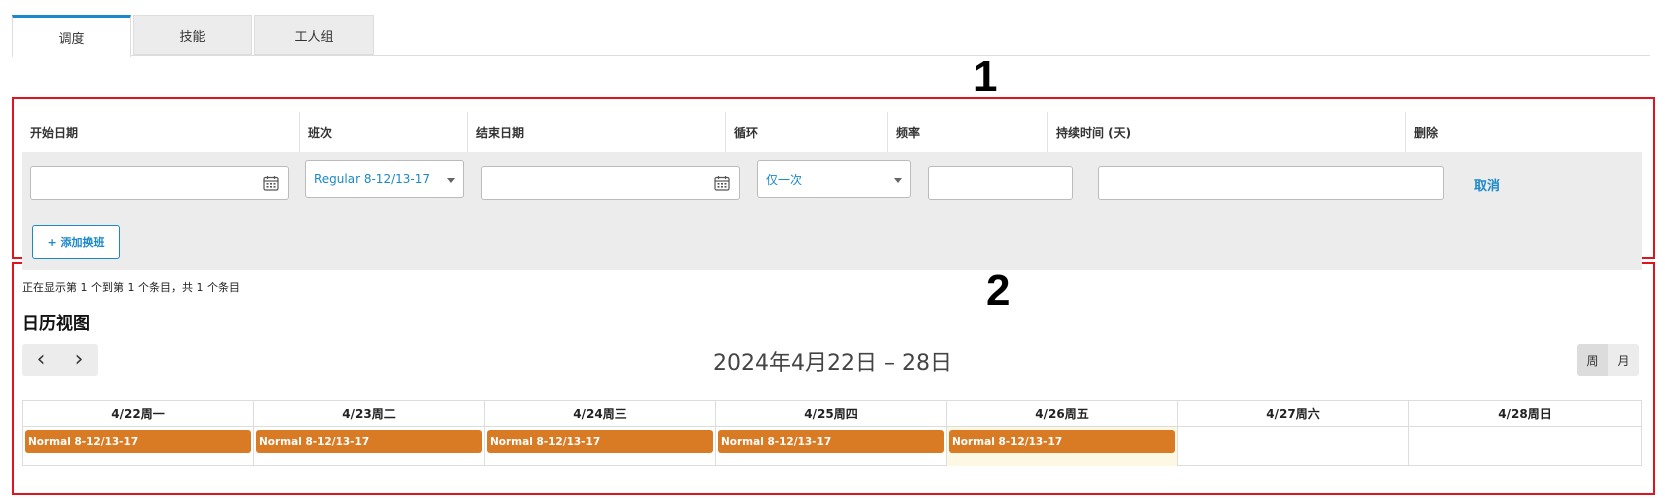 The width and height of the screenshot is (1665, 498). Describe the element at coordinates (1271, 183) in the screenshot. I see `duration-input` at that location.